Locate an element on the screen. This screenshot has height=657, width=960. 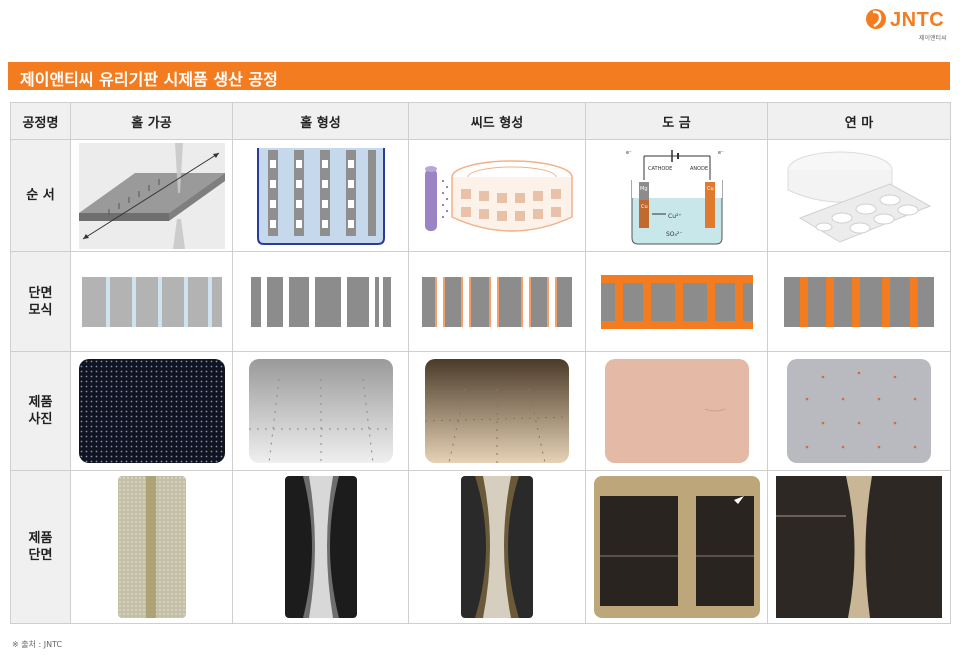
laser-processing-diagram is located at coordinates (151, 195).